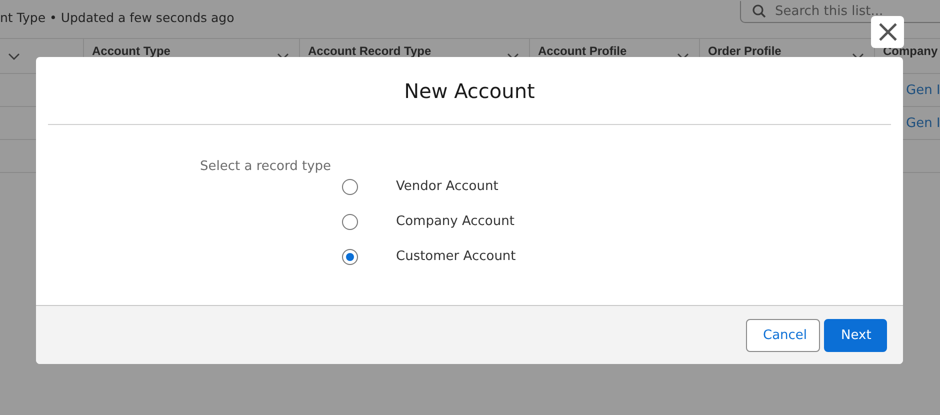 This screenshot has height=415, width=940. What do you see at coordinates (855, 335) in the screenshot?
I see `next-button: Next` at bounding box center [855, 335].